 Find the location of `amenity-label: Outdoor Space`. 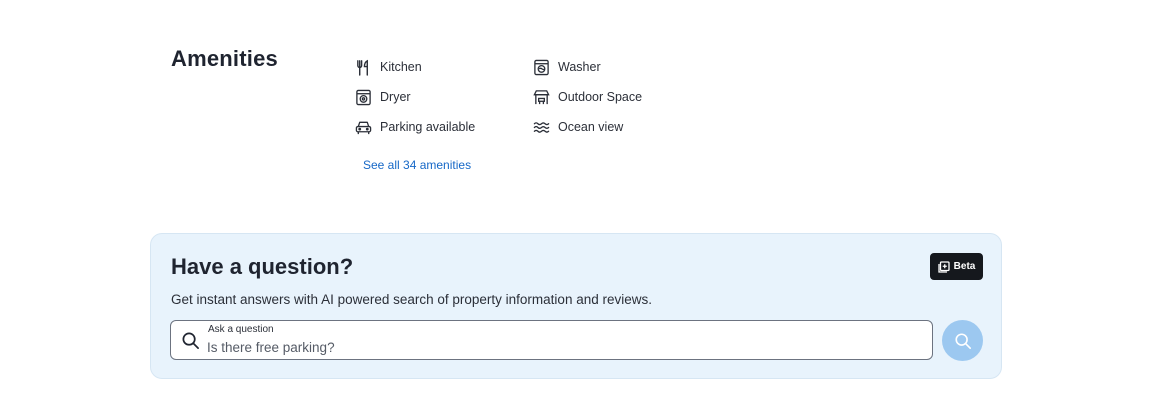

amenity-label: Outdoor Space is located at coordinates (600, 97).